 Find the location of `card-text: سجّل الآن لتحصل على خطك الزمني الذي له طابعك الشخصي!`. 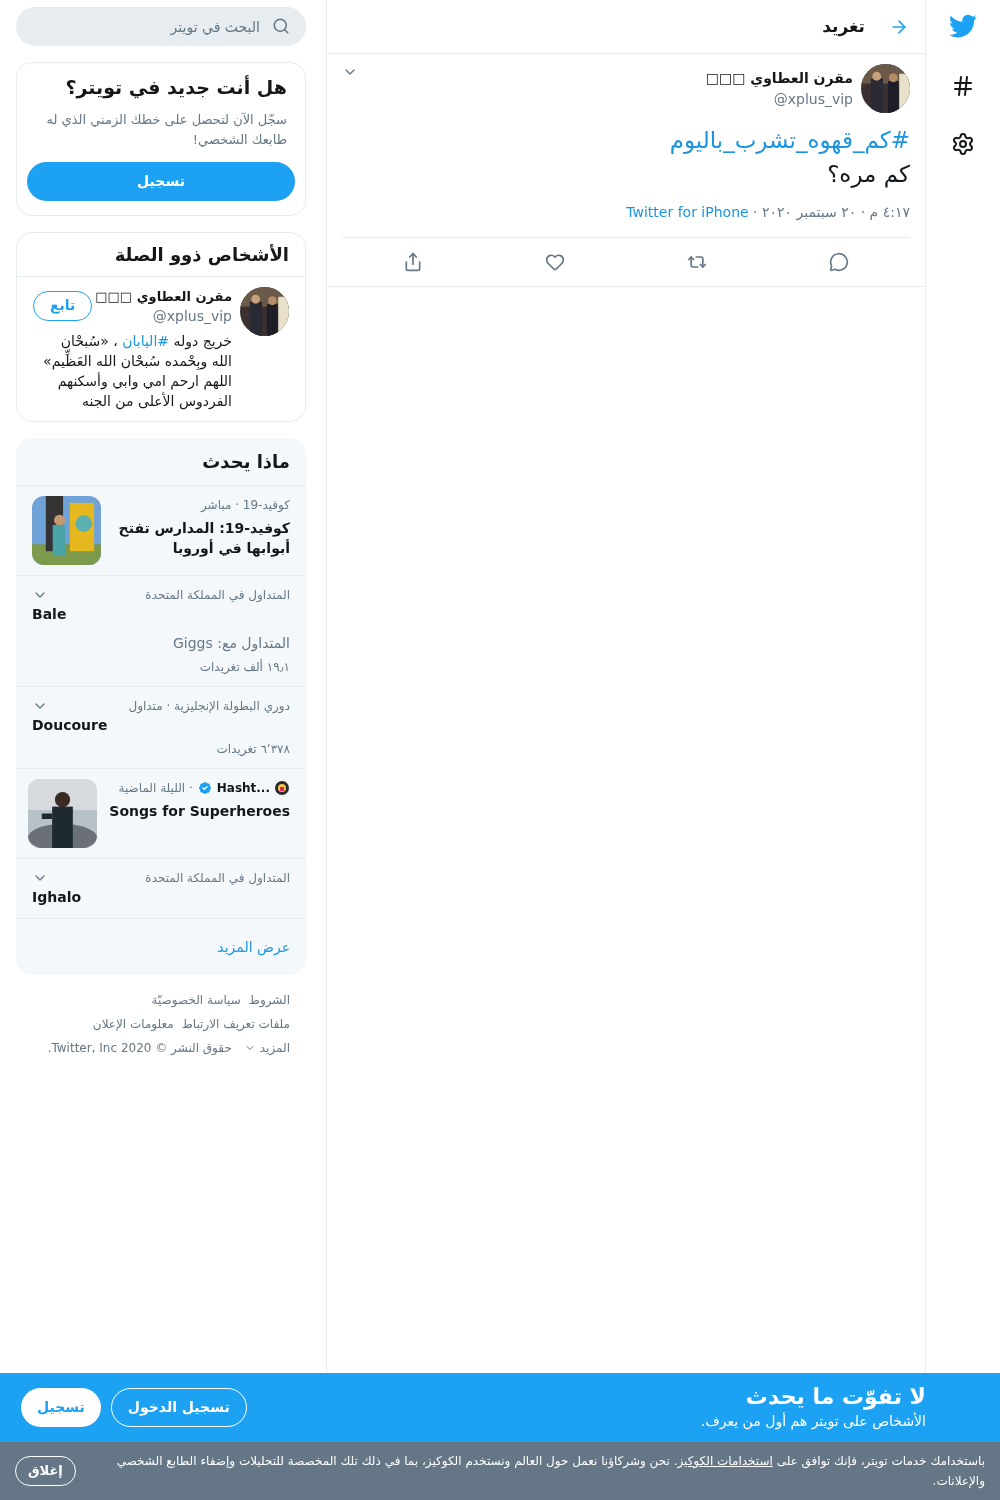

card-text: سجّل الآن لتحصل على خطك الزمني الذي له طابعك الشخصي! is located at coordinates (166, 129).